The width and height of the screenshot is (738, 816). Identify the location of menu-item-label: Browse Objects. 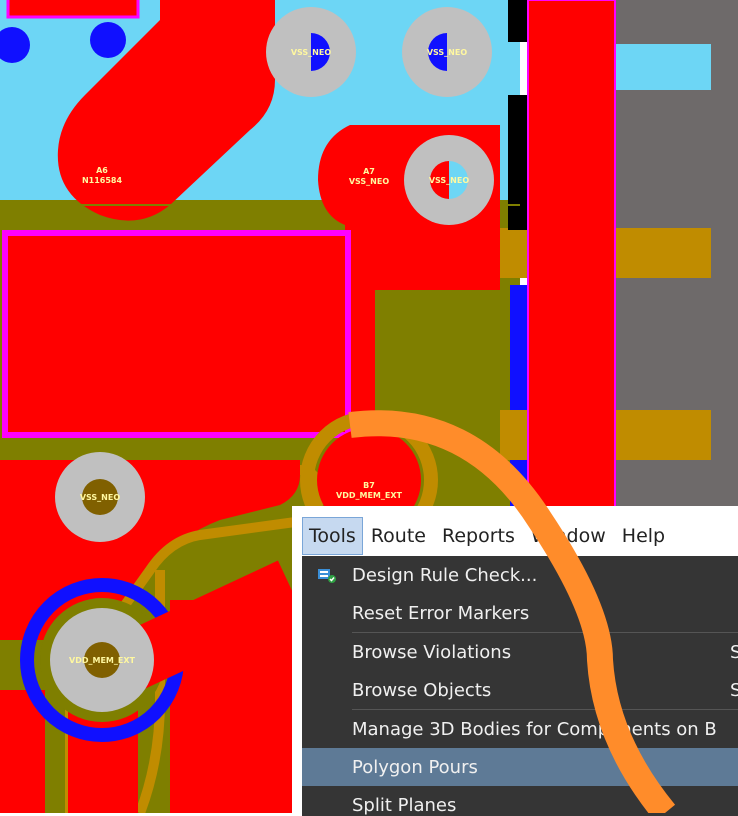
(422, 690).